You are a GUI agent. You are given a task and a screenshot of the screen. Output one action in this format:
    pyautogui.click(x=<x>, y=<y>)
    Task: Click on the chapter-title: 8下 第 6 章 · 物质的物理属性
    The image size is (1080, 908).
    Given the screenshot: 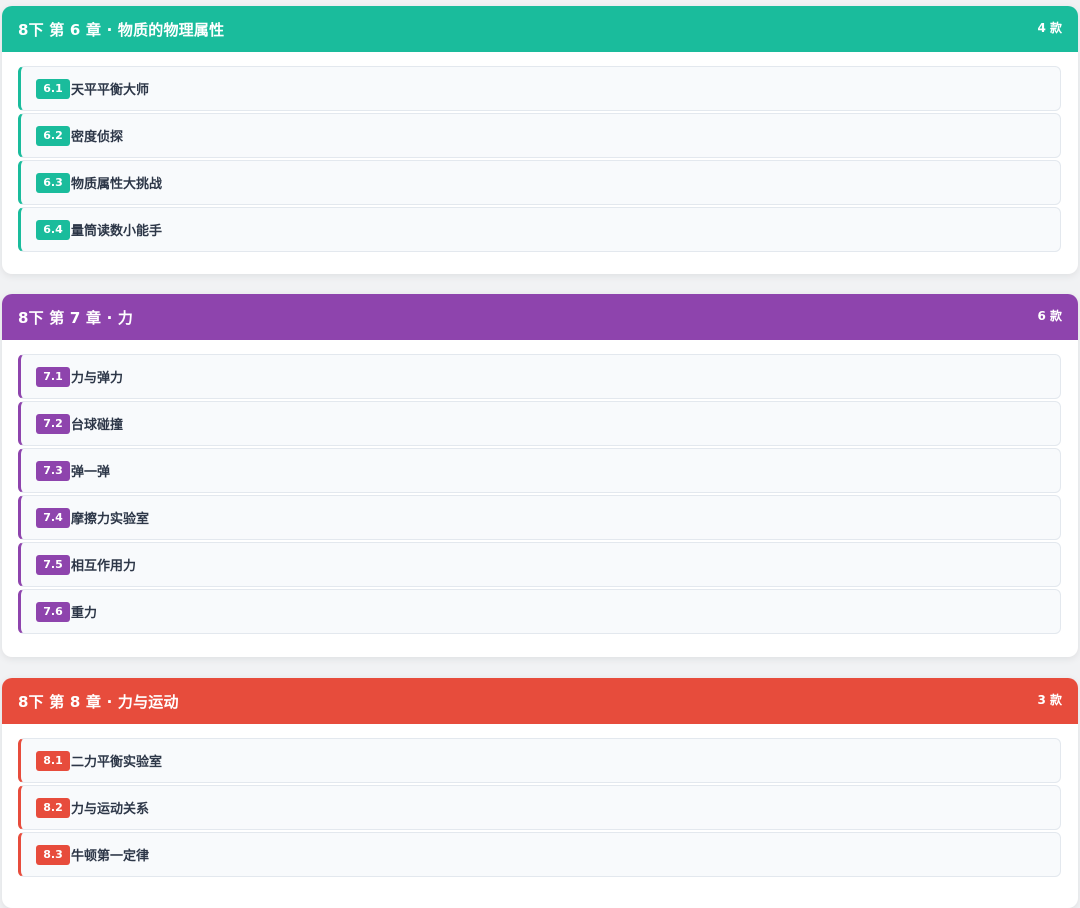 What is the action you would take?
    pyautogui.click(x=121, y=29)
    